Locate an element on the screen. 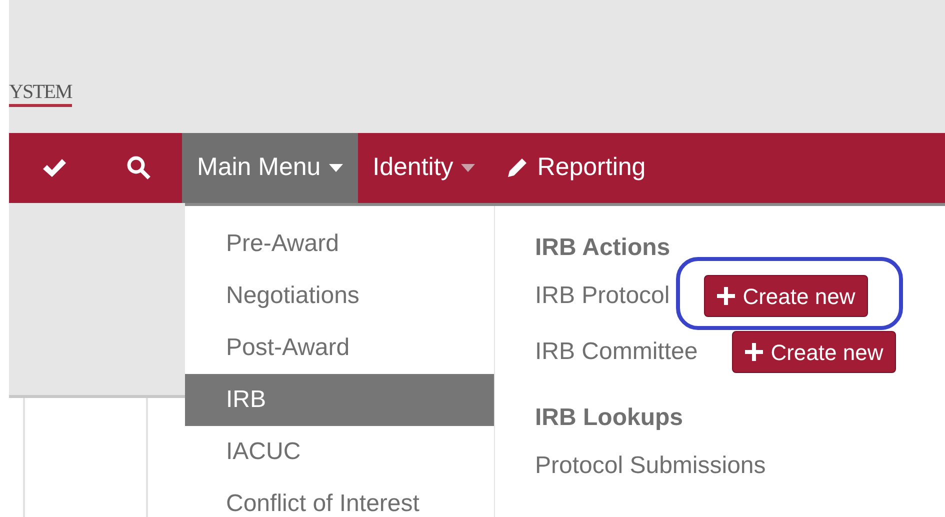 The width and height of the screenshot is (945, 517). nav-menu-item: Reporting is located at coordinates (575, 168).